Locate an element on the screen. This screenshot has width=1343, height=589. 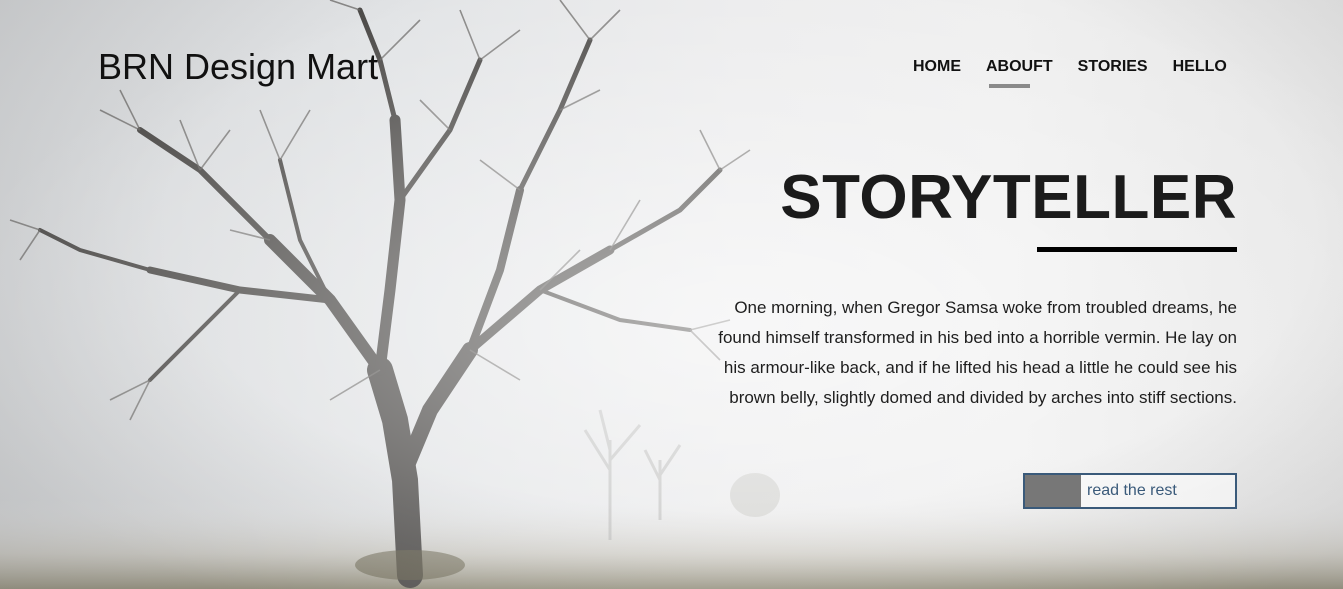
page-title: STORYTELLER is located at coordinates (1008, 197).